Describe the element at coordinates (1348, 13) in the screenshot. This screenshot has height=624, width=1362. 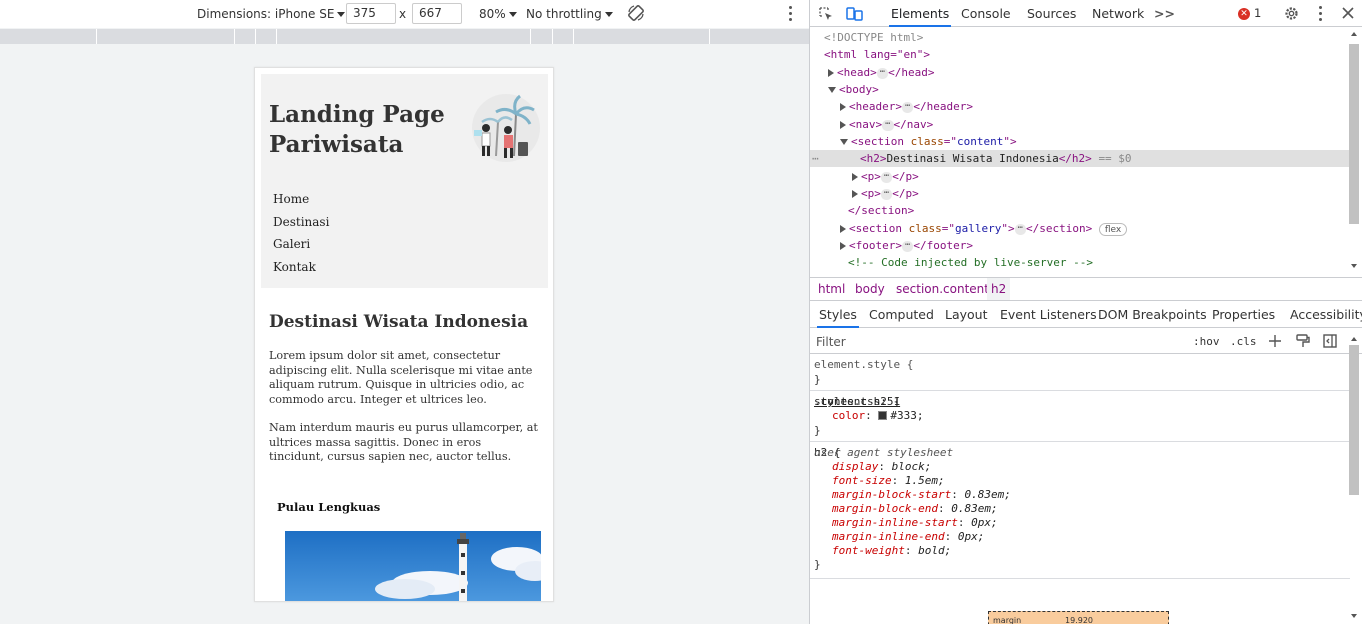
I see `close-icon` at that location.